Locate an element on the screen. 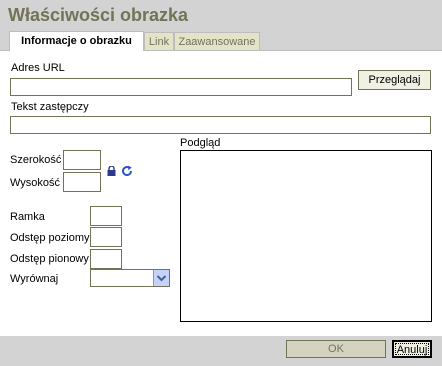 The image size is (442, 366). chevron-down-icon is located at coordinates (161, 278).